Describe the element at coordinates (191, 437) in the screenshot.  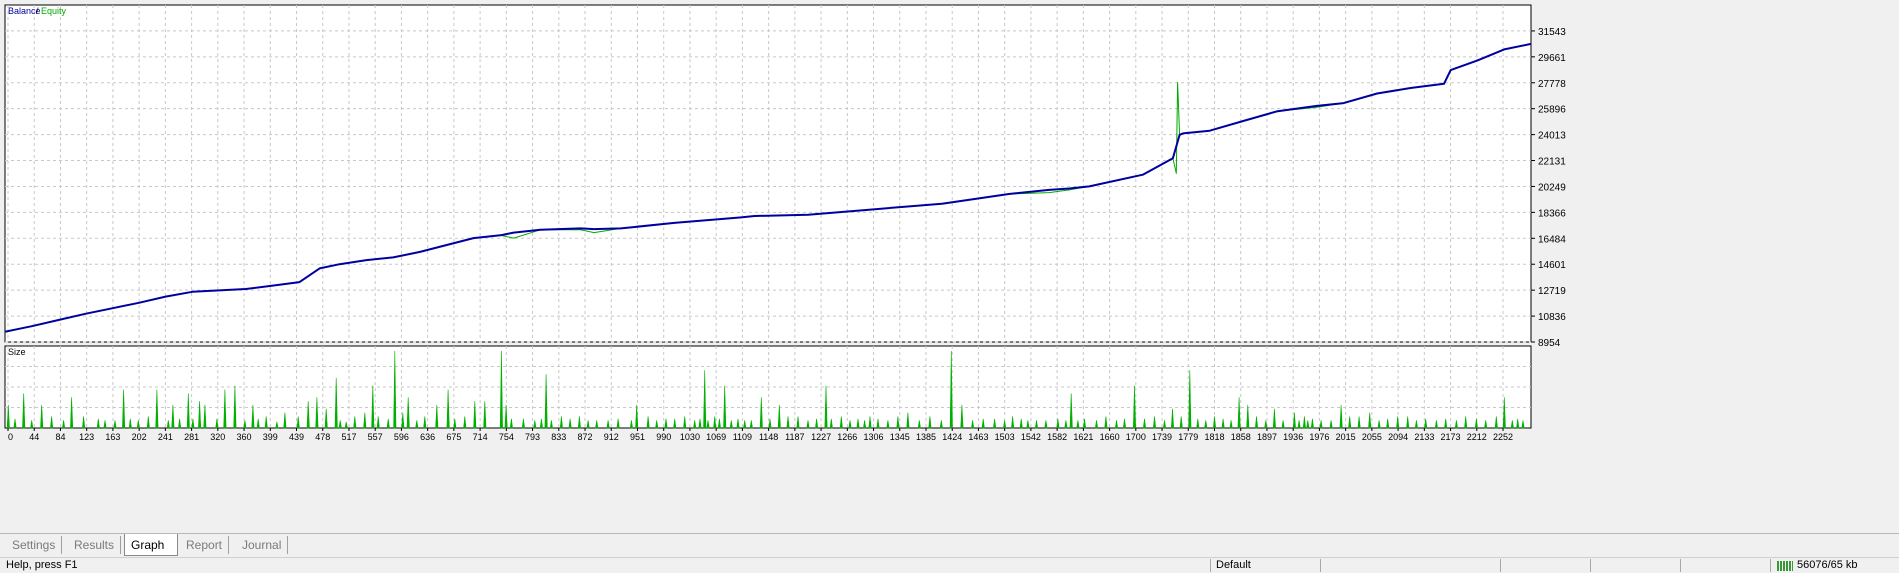
I see `x-tick-label: 281` at that location.